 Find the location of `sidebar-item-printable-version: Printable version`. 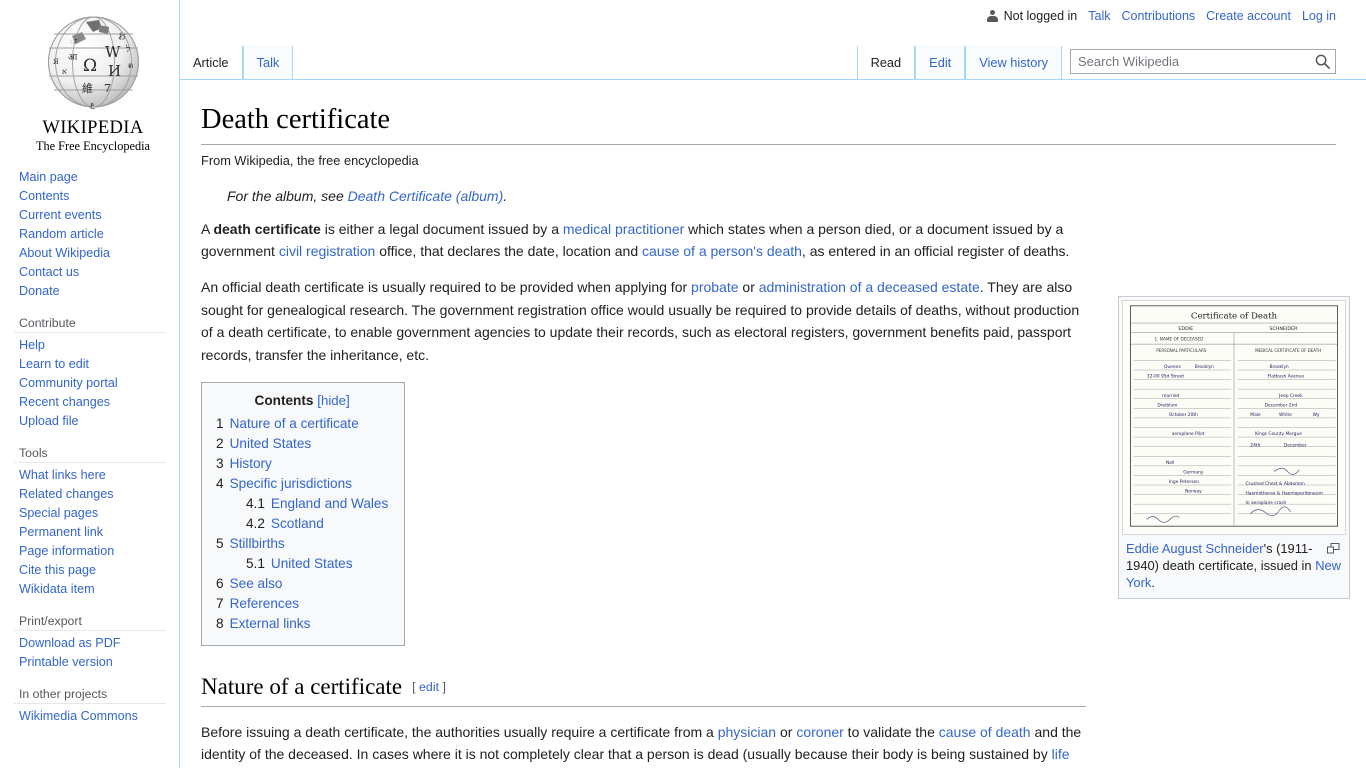

sidebar-item-printable-version: Printable version is located at coordinates (66, 662).